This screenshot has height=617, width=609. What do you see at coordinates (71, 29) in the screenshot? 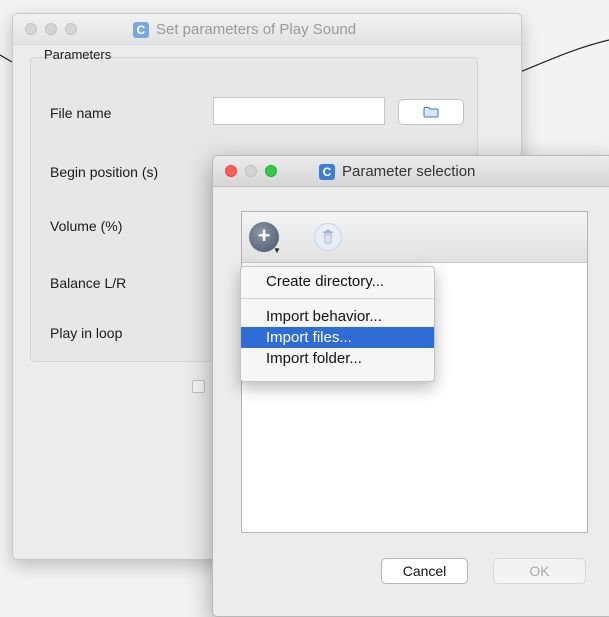
I see `zoom-button` at bounding box center [71, 29].